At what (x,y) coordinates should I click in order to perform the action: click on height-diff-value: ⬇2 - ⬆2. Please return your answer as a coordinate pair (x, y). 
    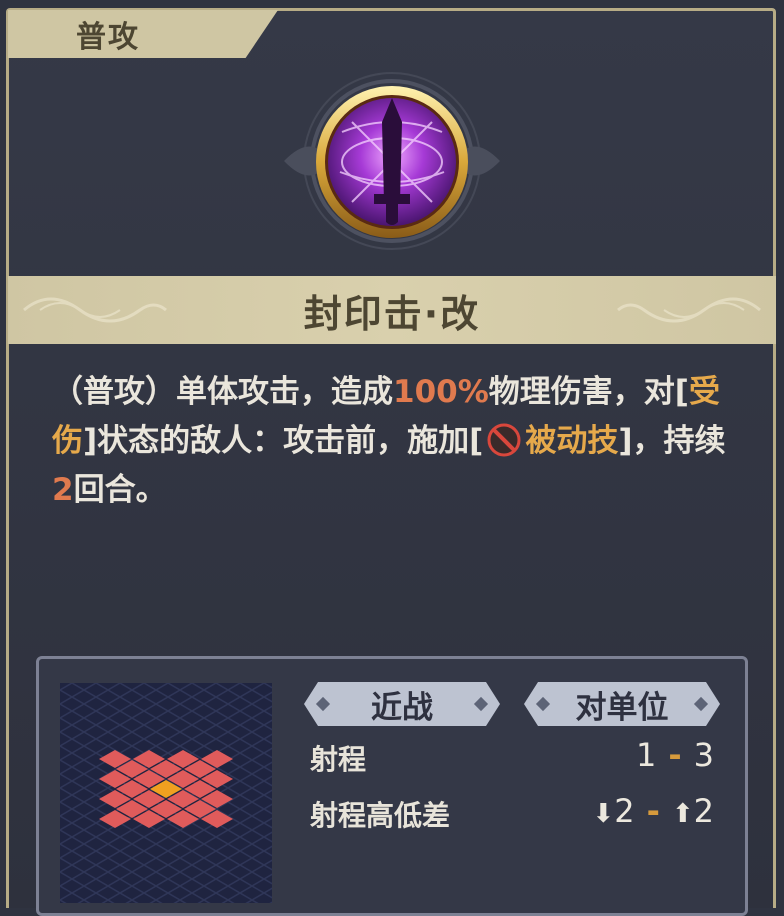
    Looking at the image, I should click on (653, 811).